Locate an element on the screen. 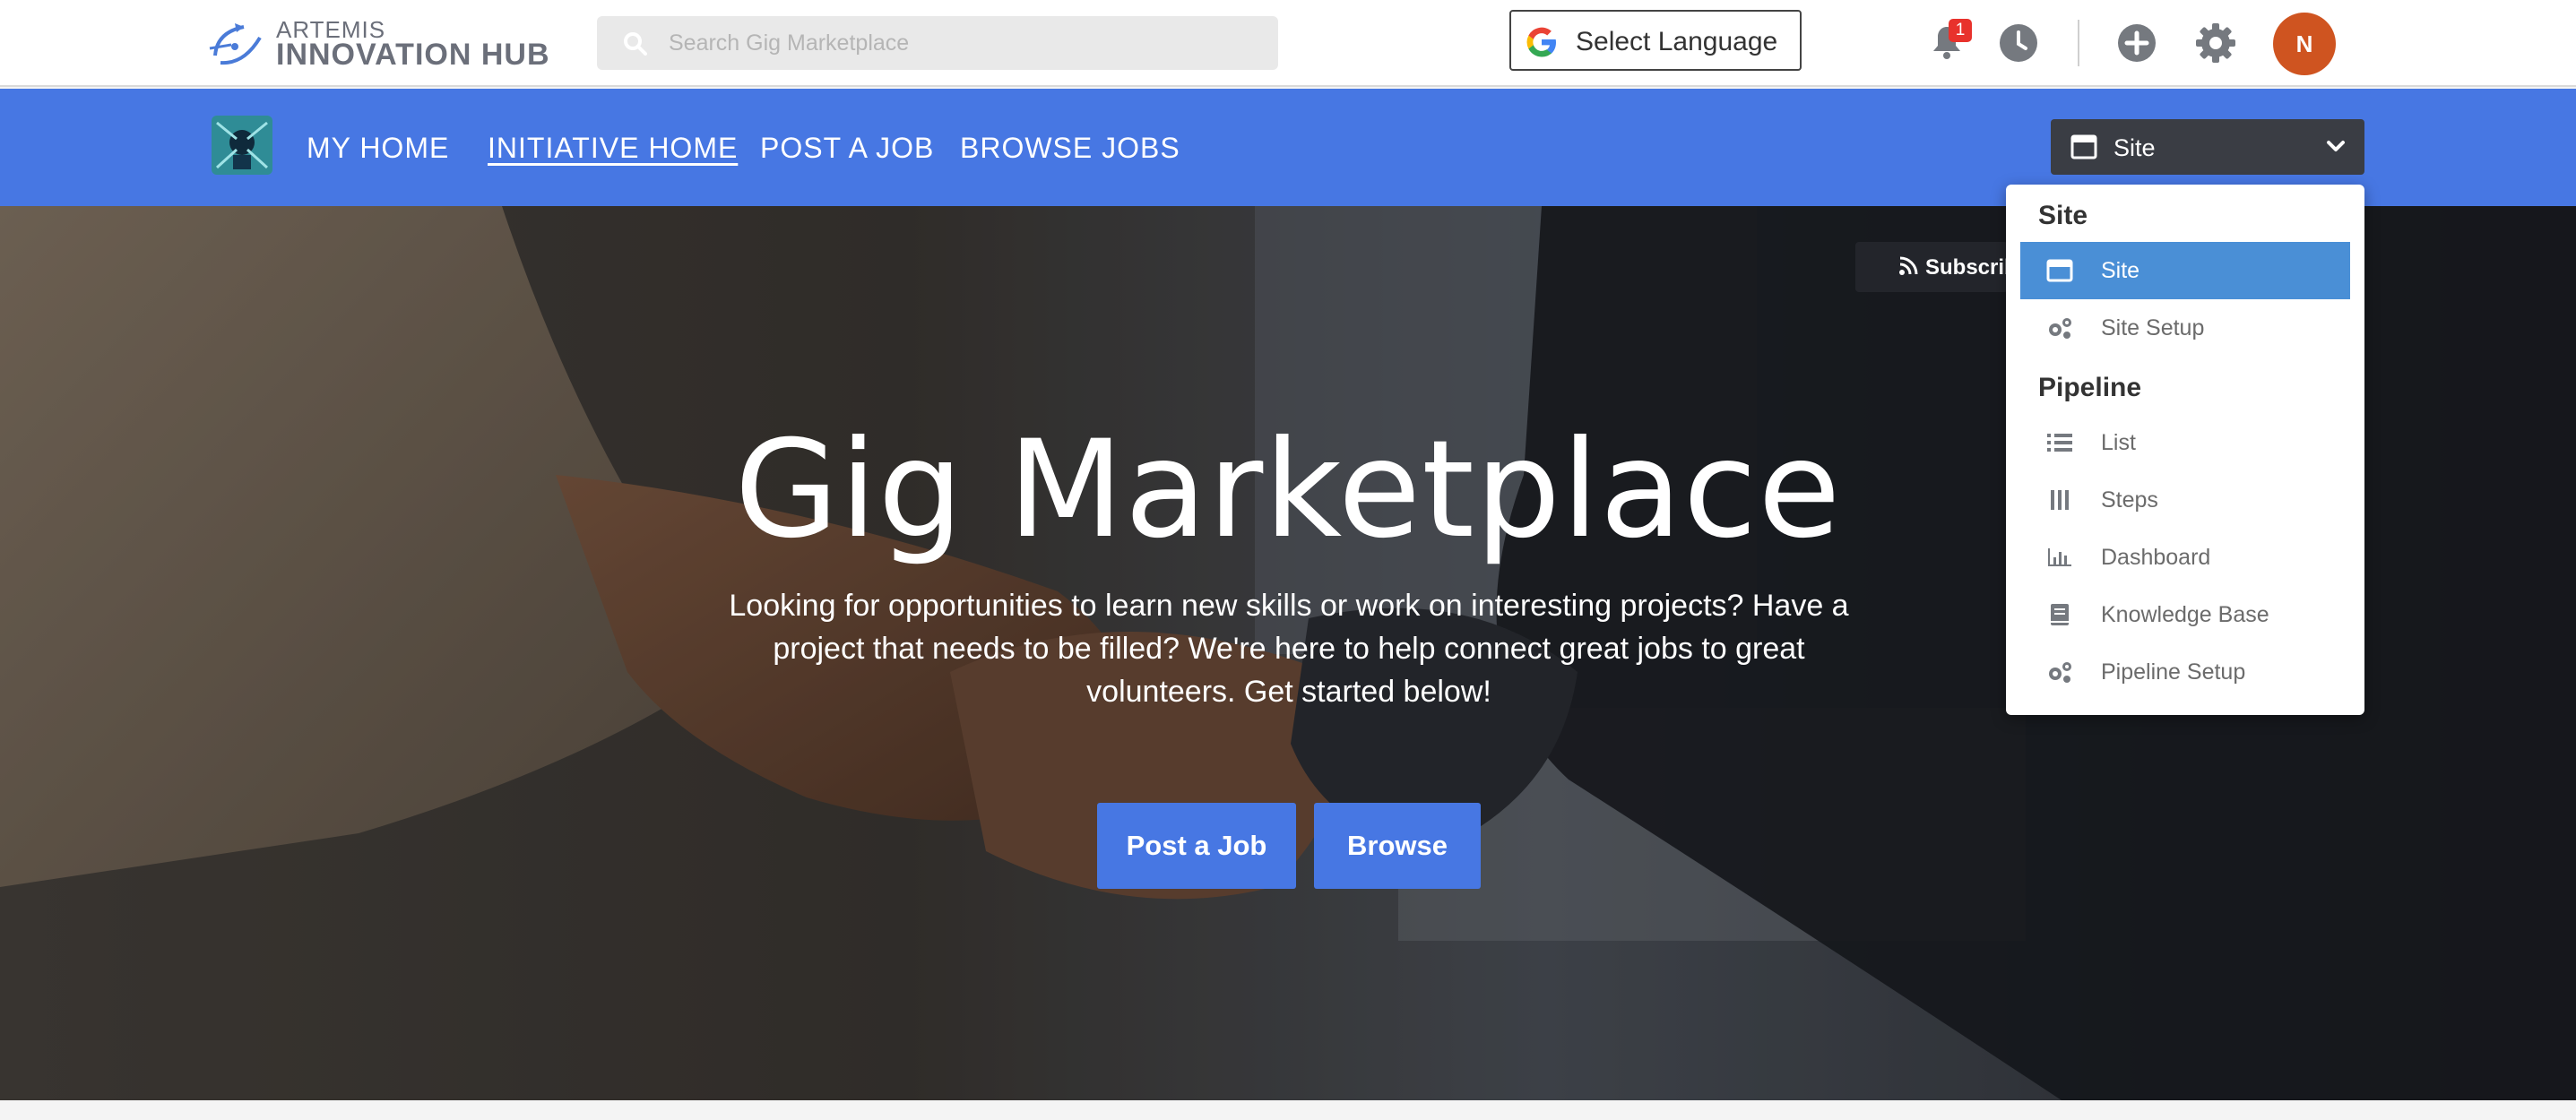 The height and width of the screenshot is (1120, 2576). menu-item-label: Knowledge Base is located at coordinates (2185, 614).